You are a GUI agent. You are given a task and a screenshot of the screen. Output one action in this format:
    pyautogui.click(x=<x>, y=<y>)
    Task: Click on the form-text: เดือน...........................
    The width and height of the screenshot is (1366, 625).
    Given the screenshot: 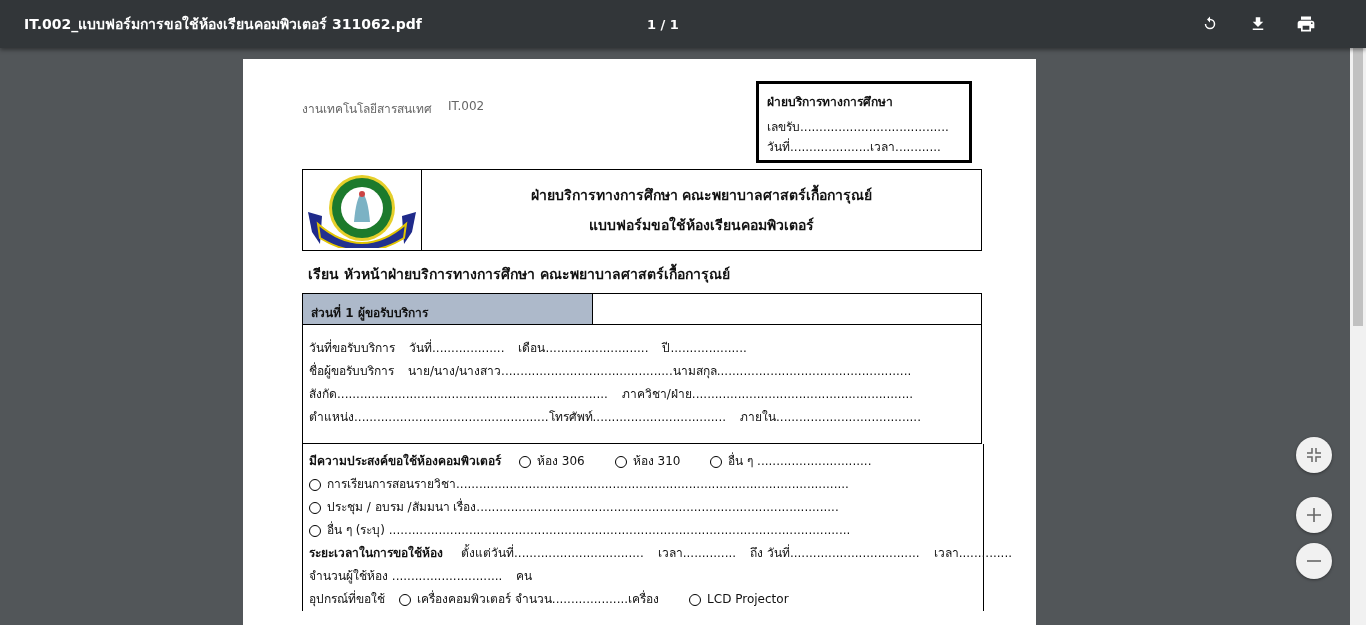 What is the action you would take?
    pyautogui.click(x=583, y=348)
    